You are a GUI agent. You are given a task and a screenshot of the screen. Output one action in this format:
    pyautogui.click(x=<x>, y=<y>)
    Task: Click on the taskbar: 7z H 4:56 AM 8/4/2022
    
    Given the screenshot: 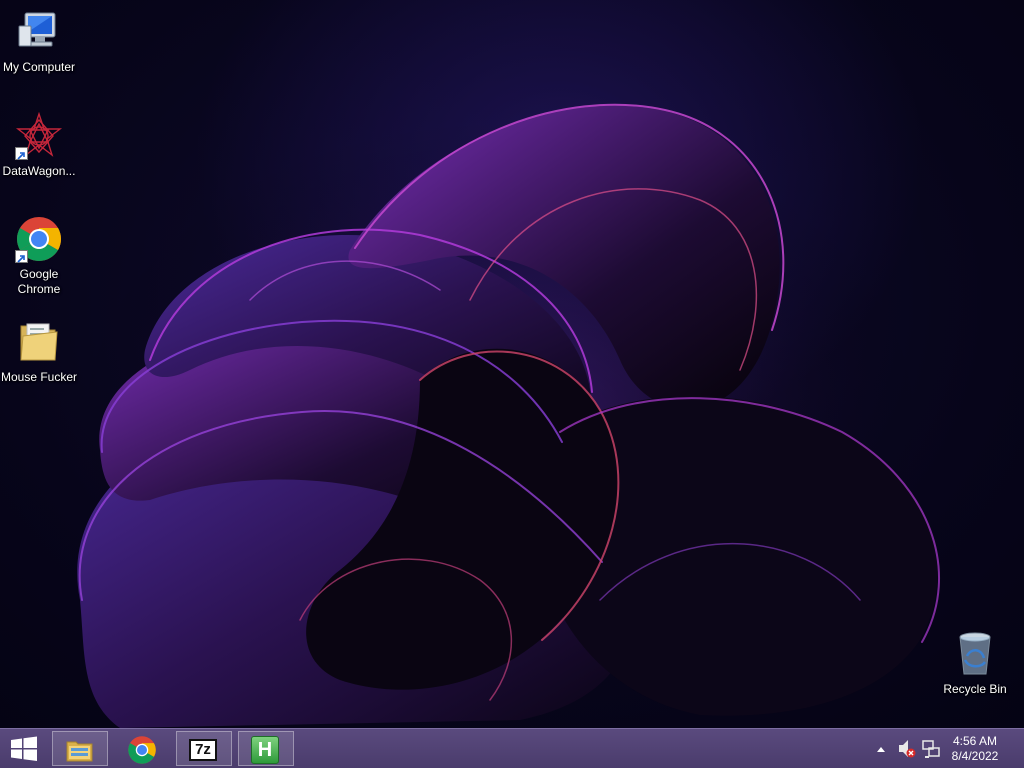 What is the action you would take?
    pyautogui.click(x=512, y=748)
    